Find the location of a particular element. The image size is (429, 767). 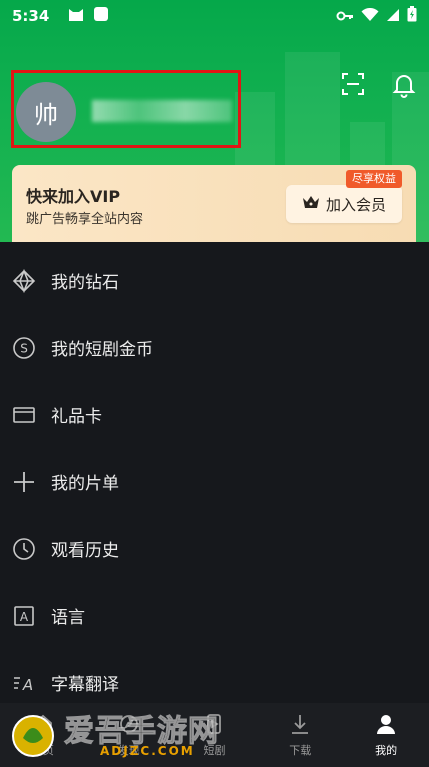

nav-download: 下载 is located at coordinates (300, 735).